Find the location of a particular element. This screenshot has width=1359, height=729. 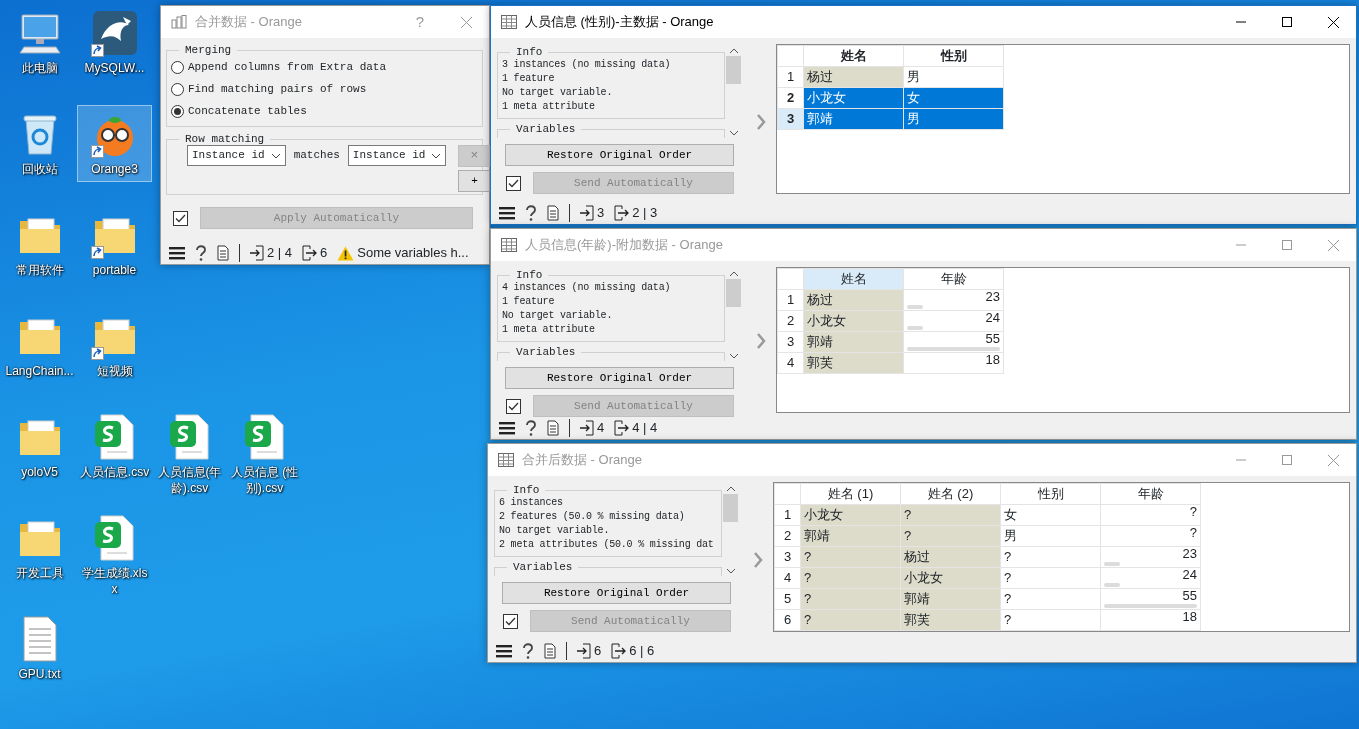

add-button: + is located at coordinates (474, 181).